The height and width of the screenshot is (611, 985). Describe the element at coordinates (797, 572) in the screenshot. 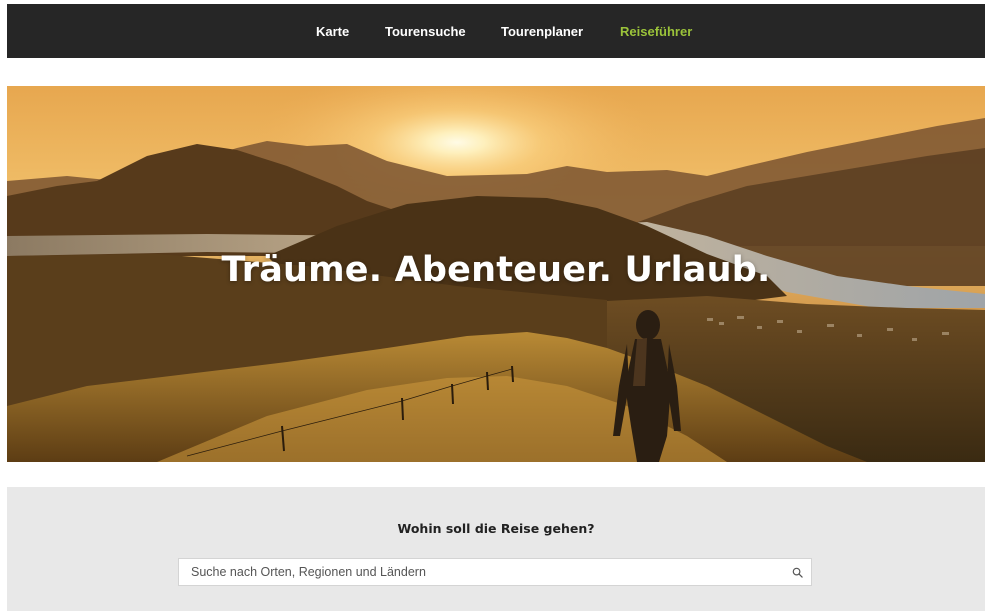

I see `search-icon` at that location.